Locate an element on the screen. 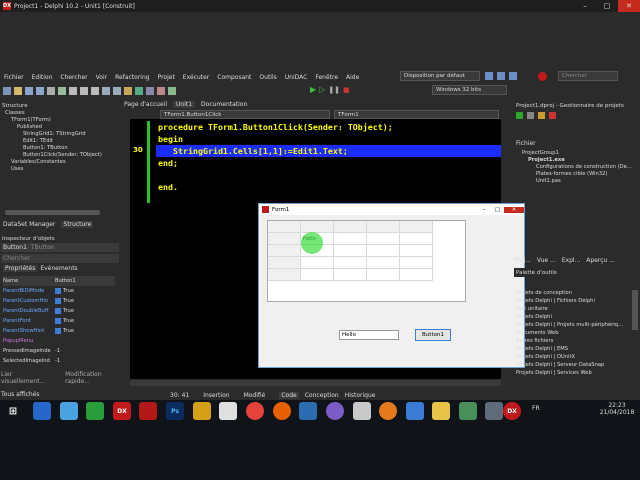 The height and width of the screenshot is (480, 640). tab-structure: Structure is located at coordinates (77, 224).